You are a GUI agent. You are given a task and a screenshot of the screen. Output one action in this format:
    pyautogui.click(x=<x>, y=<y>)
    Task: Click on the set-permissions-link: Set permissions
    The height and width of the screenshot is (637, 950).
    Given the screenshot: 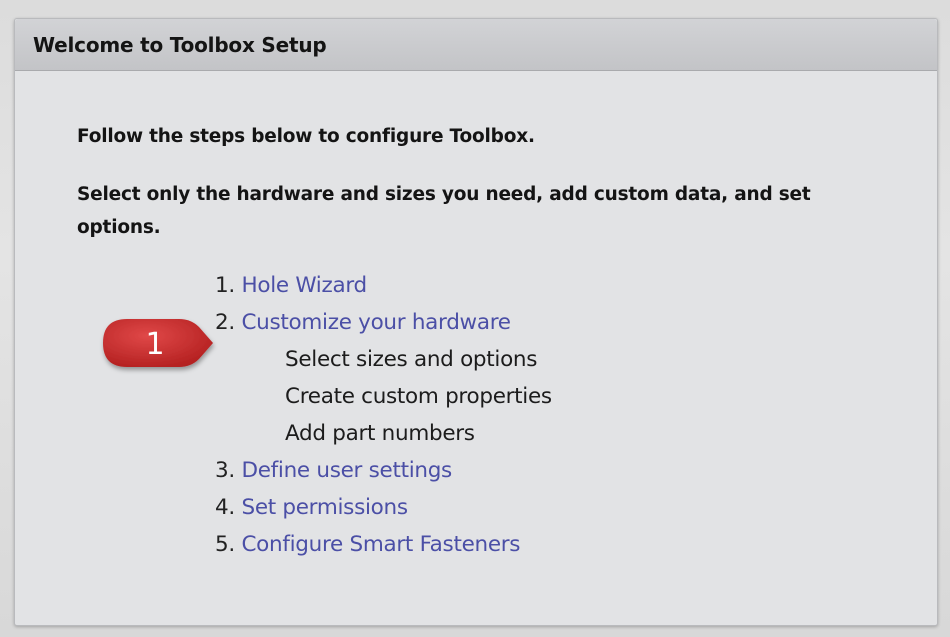 What is the action you would take?
    pyautogui.click(x=324, y=507)
    